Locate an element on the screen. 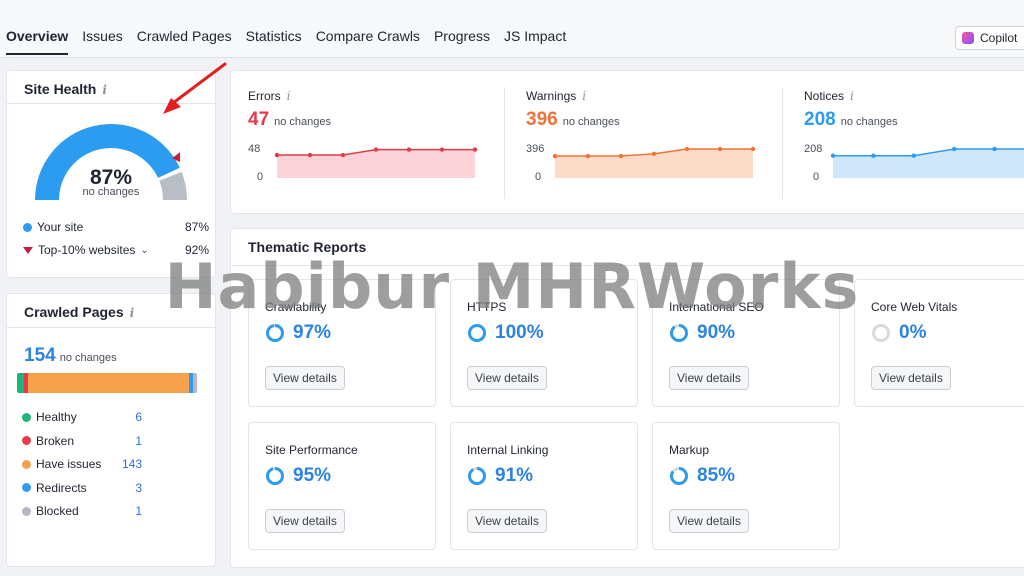 This screenshot has width=1024, height=576. stat-label: Blocked is located at coordinates (57, 511).